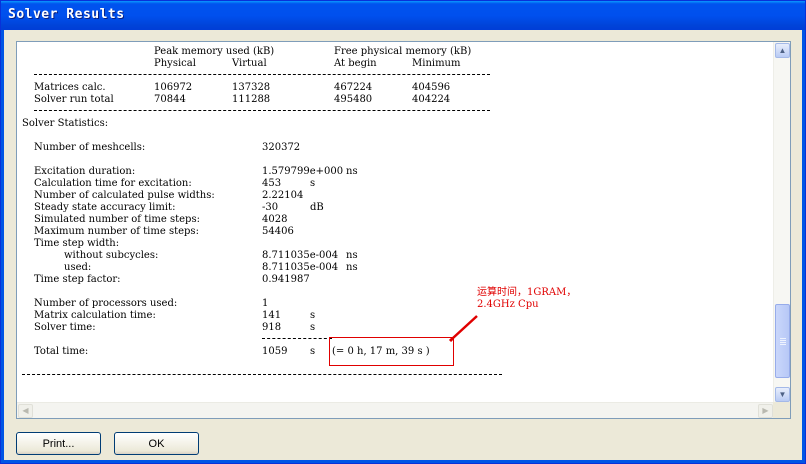  Describe the element at coordinates (403, 51) in the screenshot. I see `free-memory-header: Free physical memory (kB)` at that location.